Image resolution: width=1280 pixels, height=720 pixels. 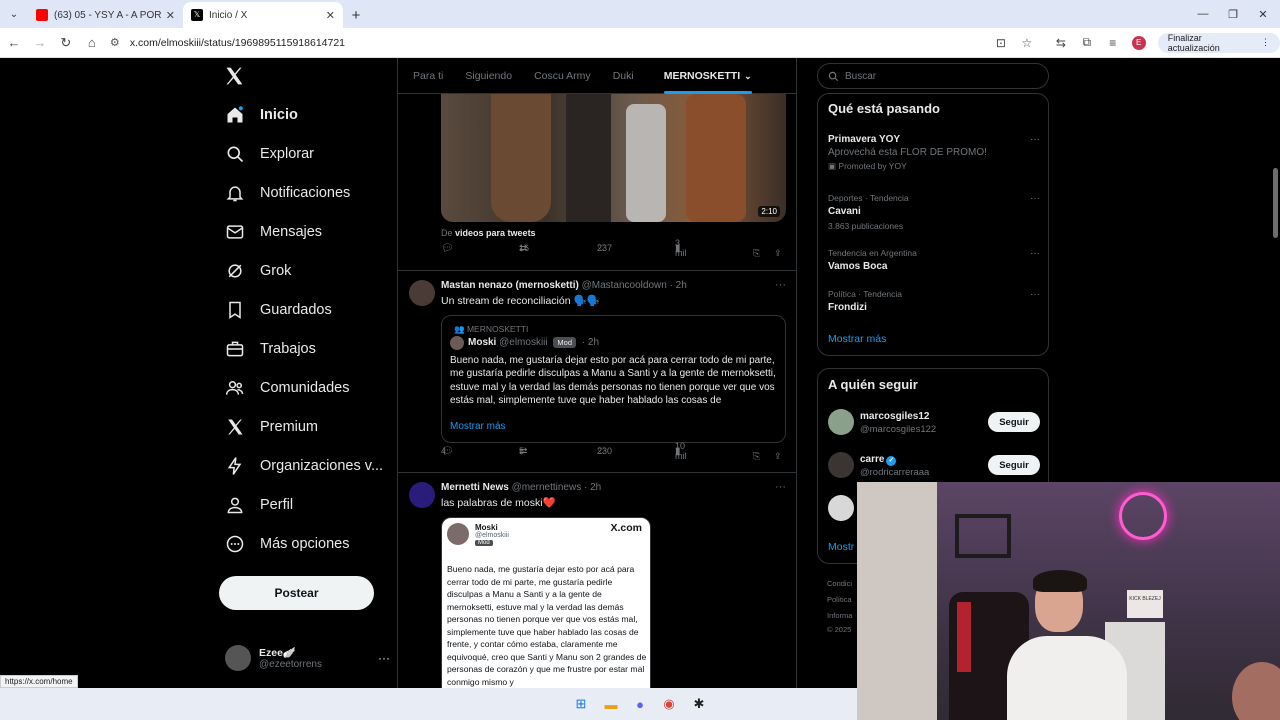 I want to click on restore-icon: ❐, so click(x=1233, y=14).